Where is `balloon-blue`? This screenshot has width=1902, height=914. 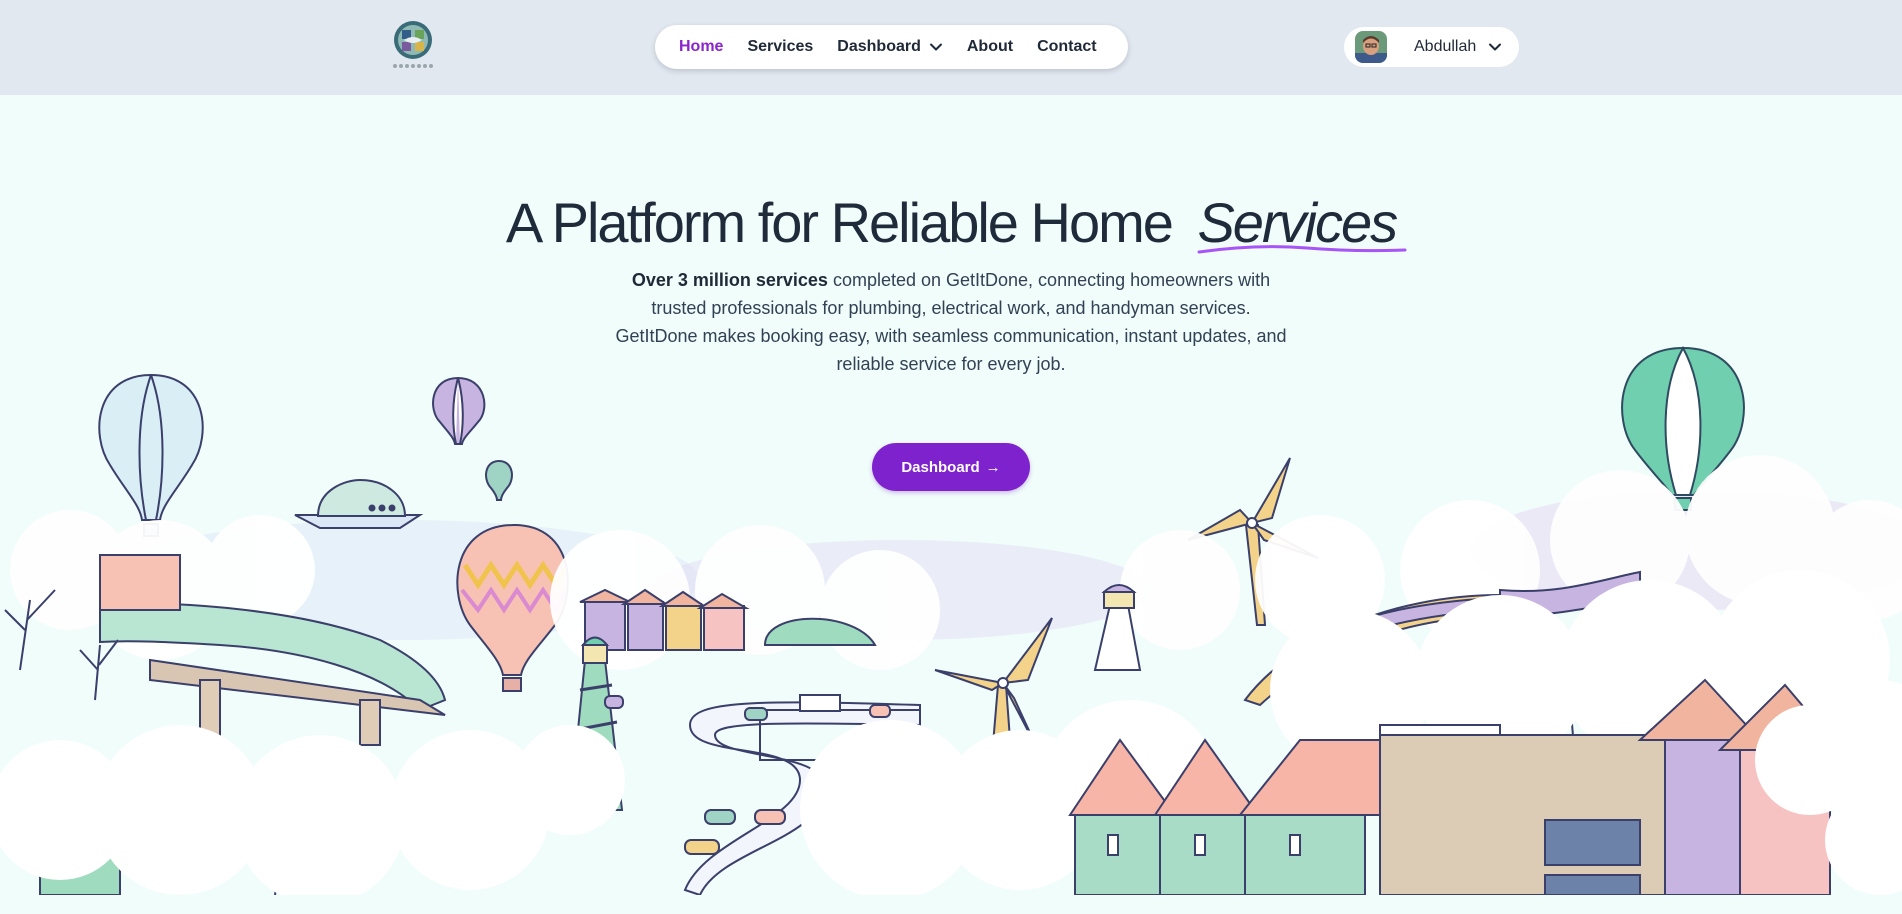 balloon-blue is located at coordinates (151, 455).